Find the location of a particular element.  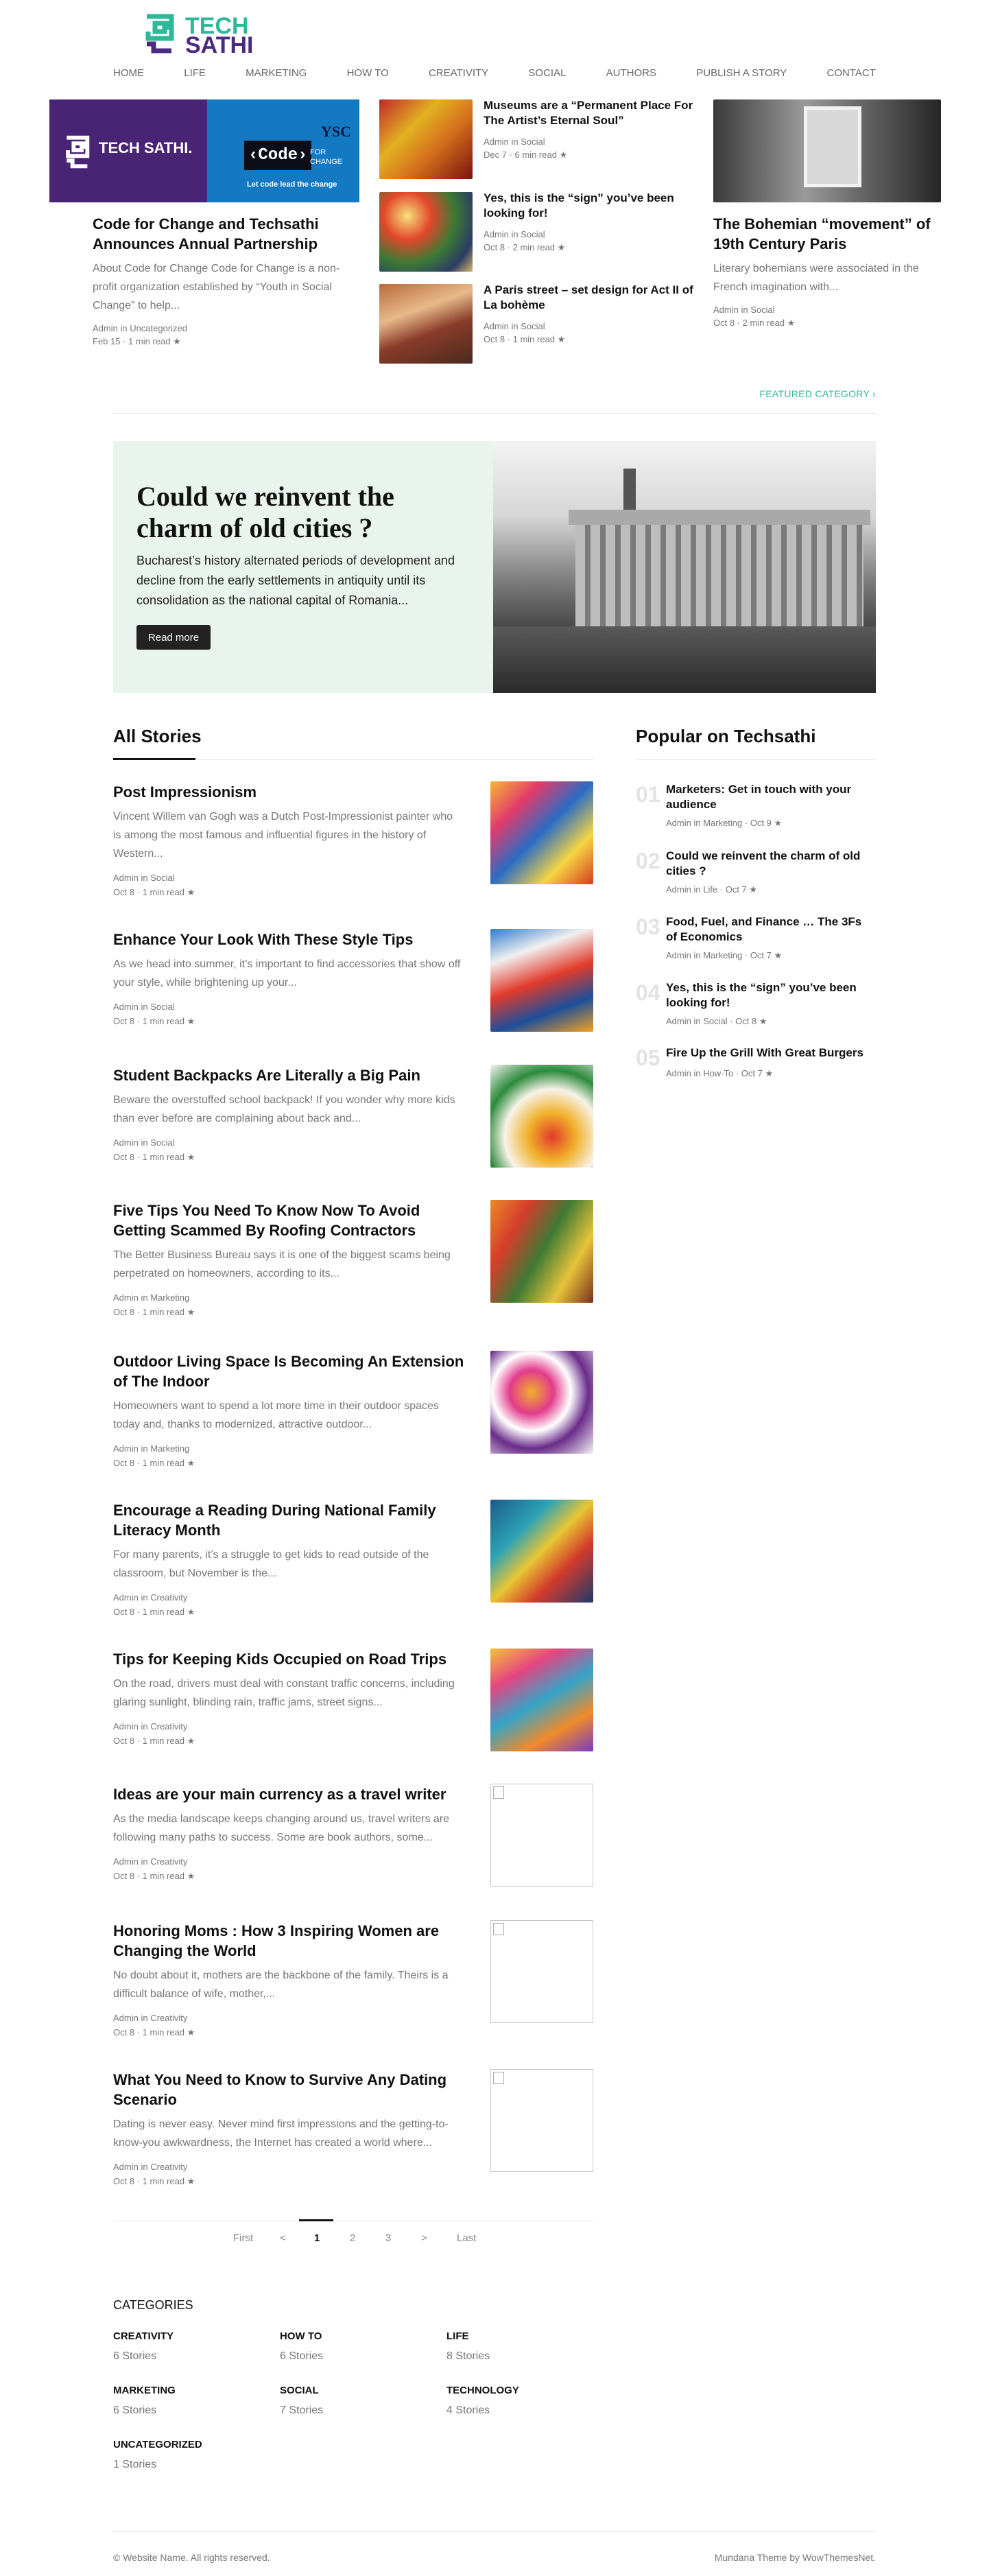

featured-middle-1-date: Dec 7 · 6 min read ★ is located at coordinates (526, 155).